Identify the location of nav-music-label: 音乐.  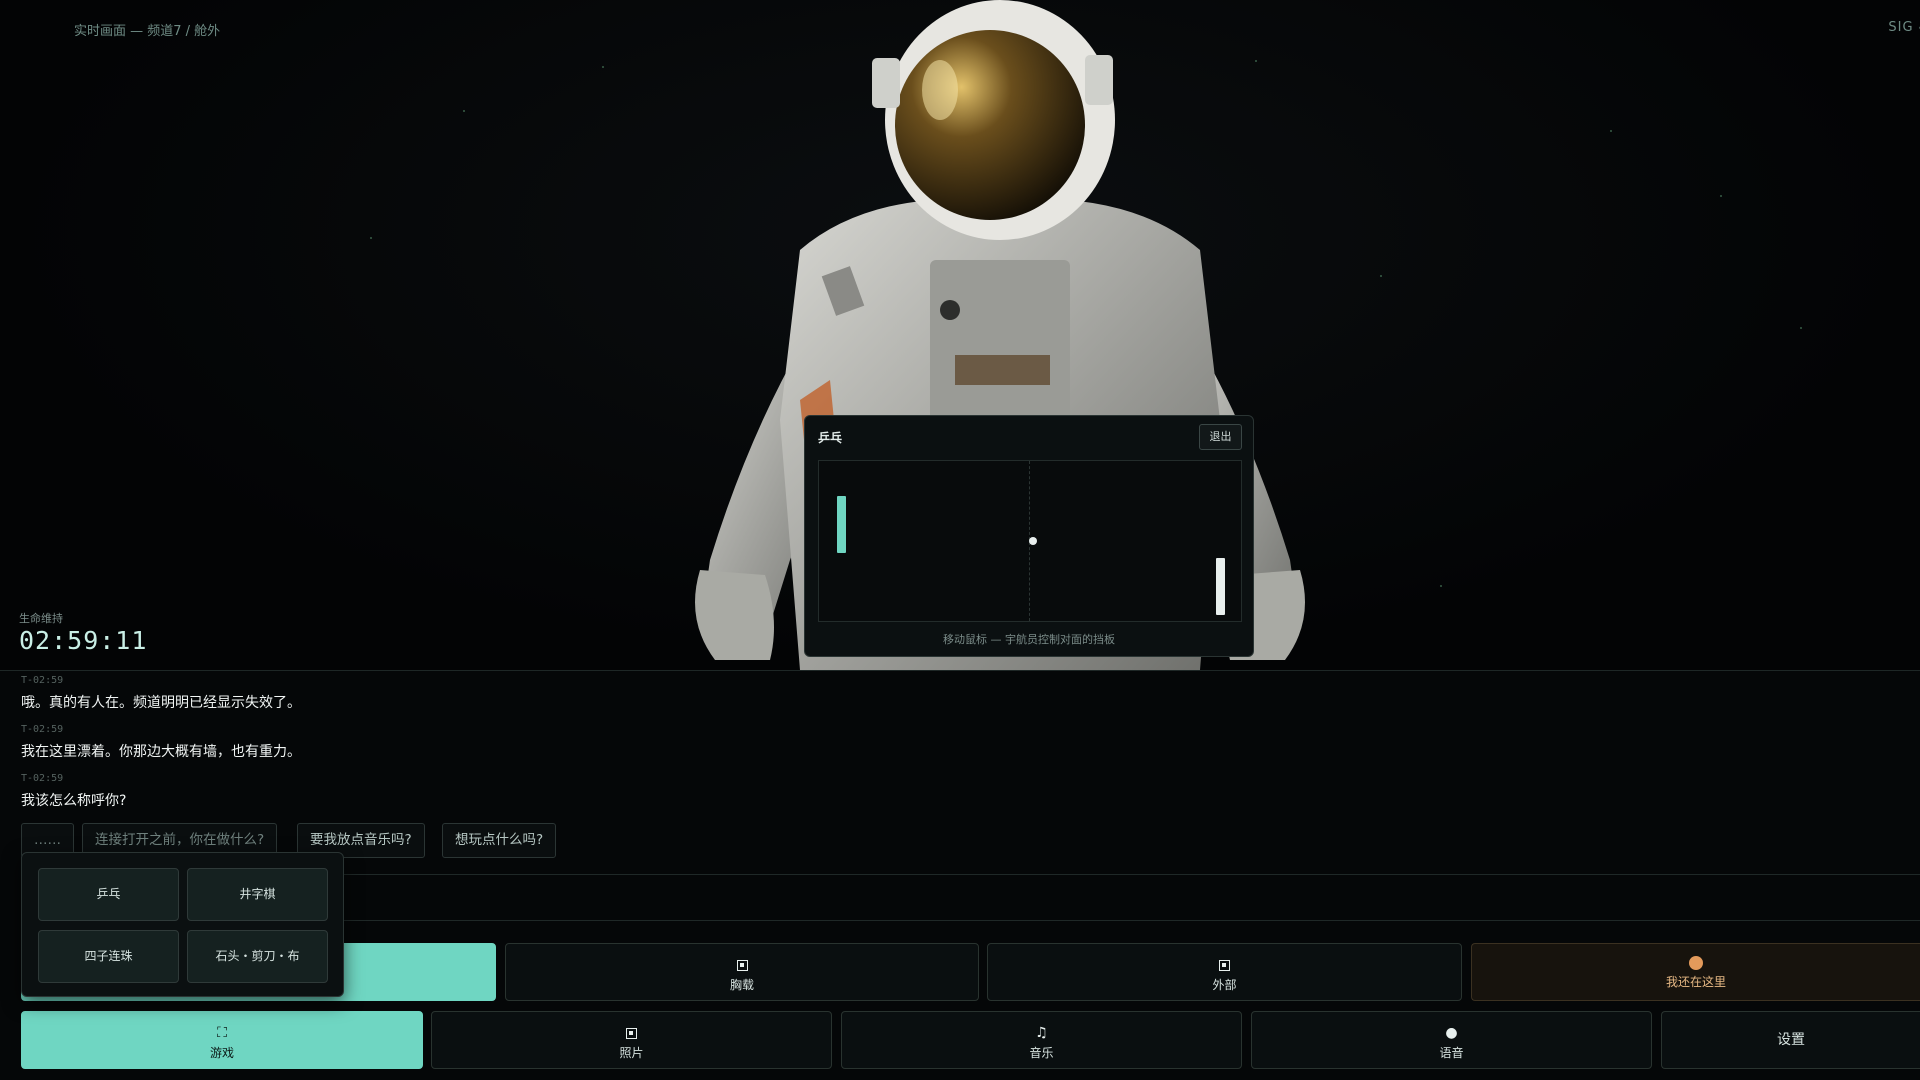
(1041, 1053).